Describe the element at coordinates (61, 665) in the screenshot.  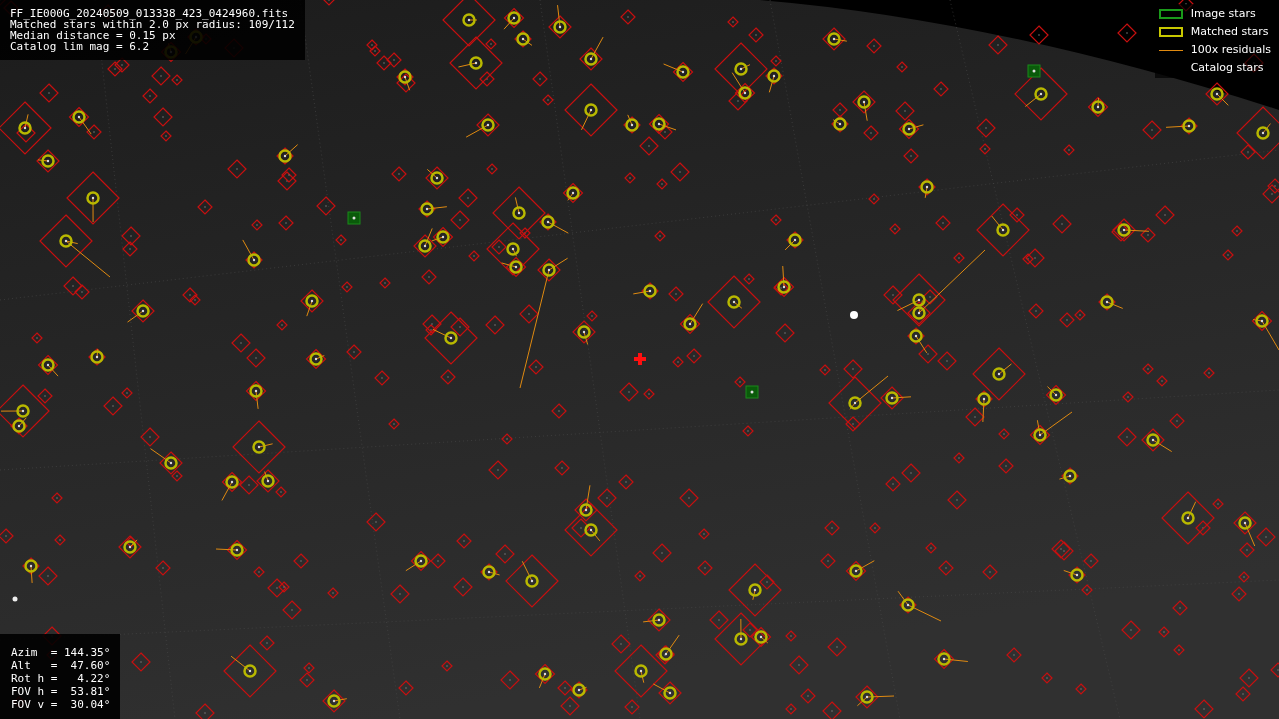
I see `pointing-line: Alt = 47.60°` at that location.